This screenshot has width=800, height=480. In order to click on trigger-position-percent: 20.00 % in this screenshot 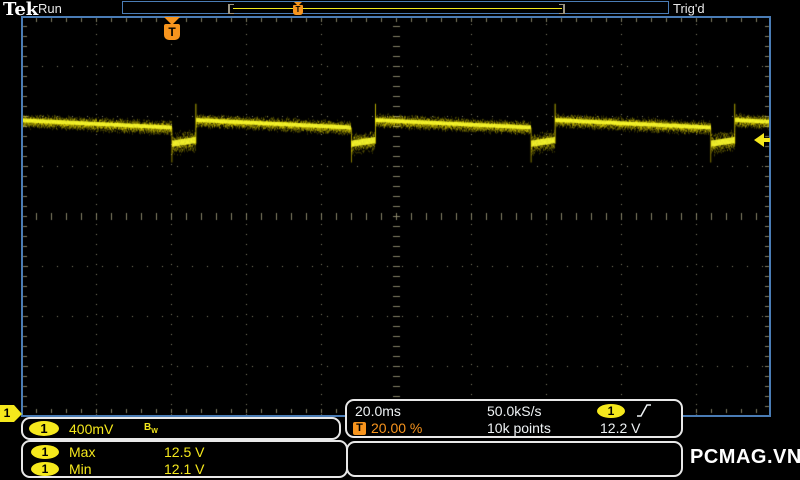, I will do `click(397, 428)`.